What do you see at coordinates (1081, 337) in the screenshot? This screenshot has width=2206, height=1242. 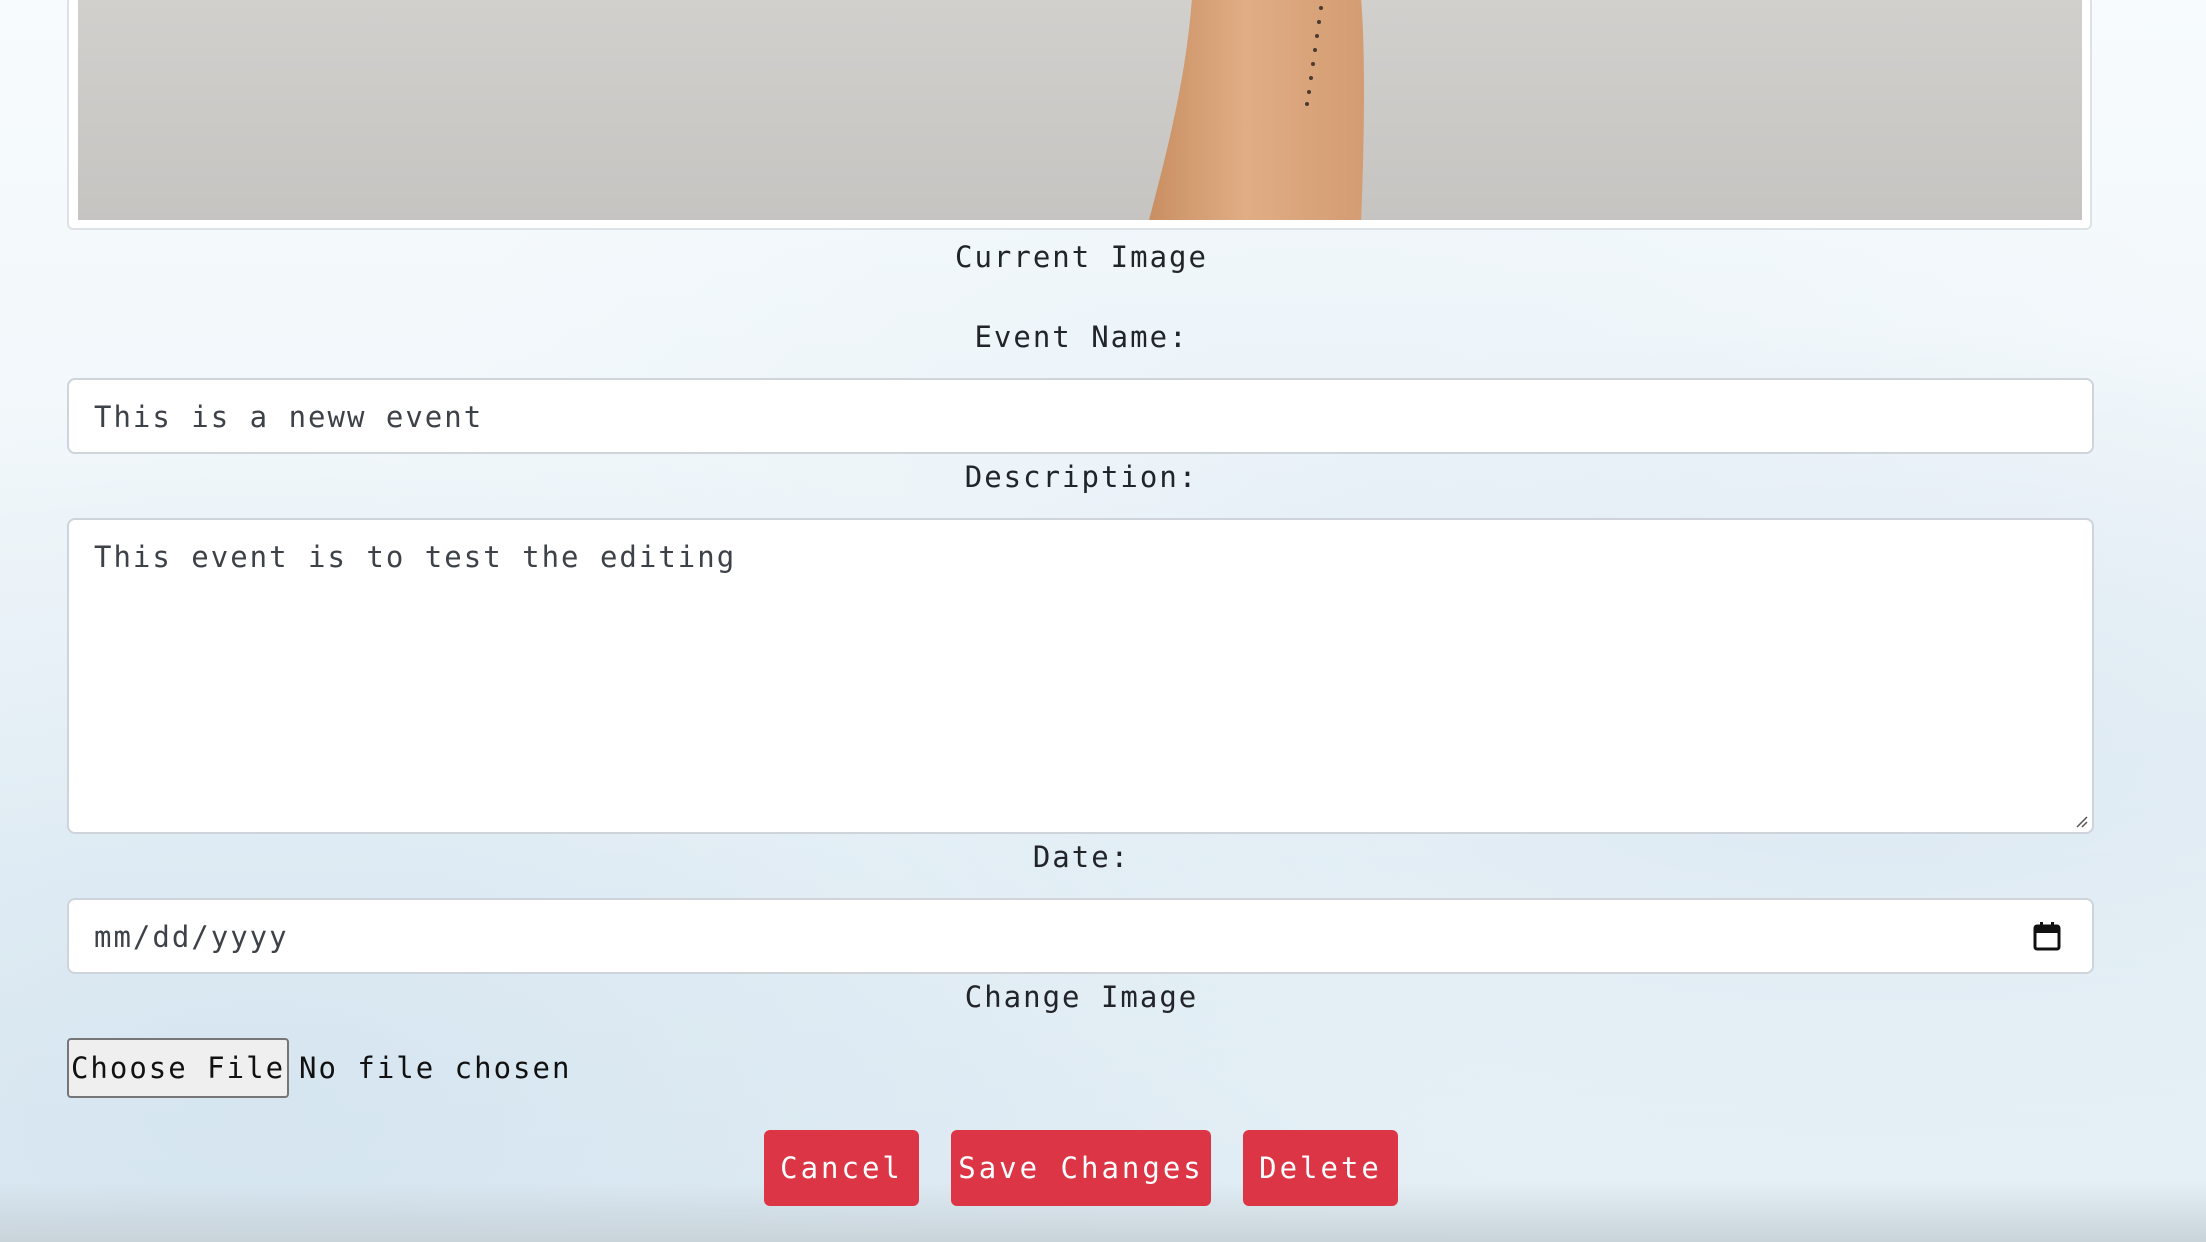 I see `event-name-label: Event Name:` at bounding box center [1081, 337].